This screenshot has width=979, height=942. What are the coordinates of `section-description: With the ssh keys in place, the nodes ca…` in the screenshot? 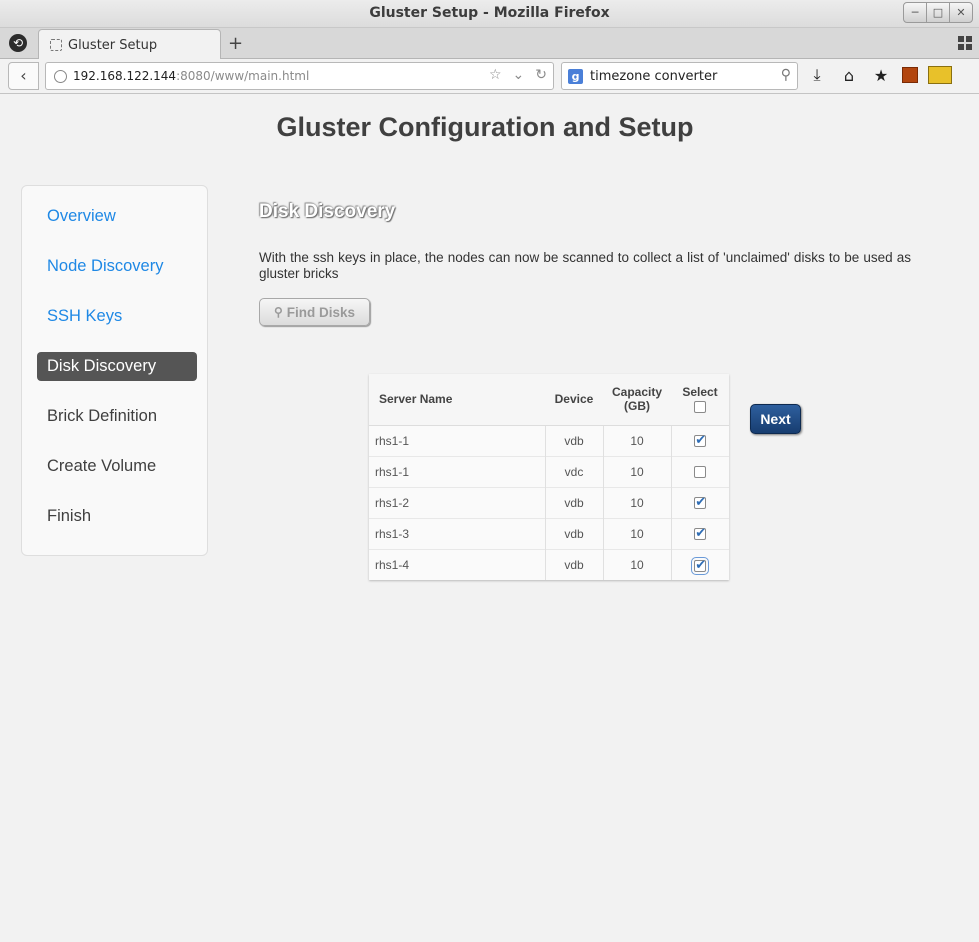 It's located at (585, 265).